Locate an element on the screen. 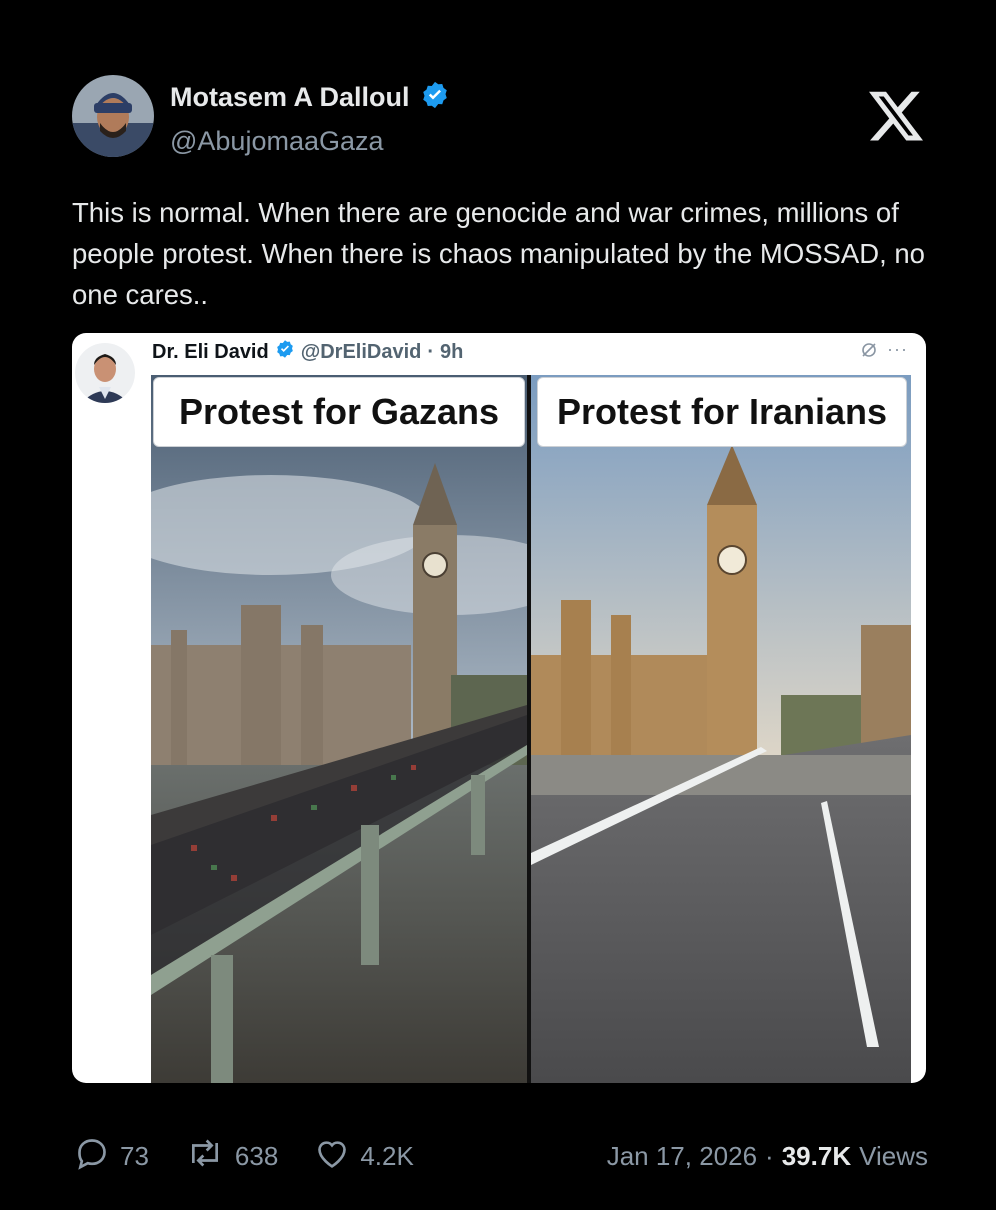 The height and width of the screenshot is (1210, 996). repost-button: 638 is located at coordinates (230, 1156).